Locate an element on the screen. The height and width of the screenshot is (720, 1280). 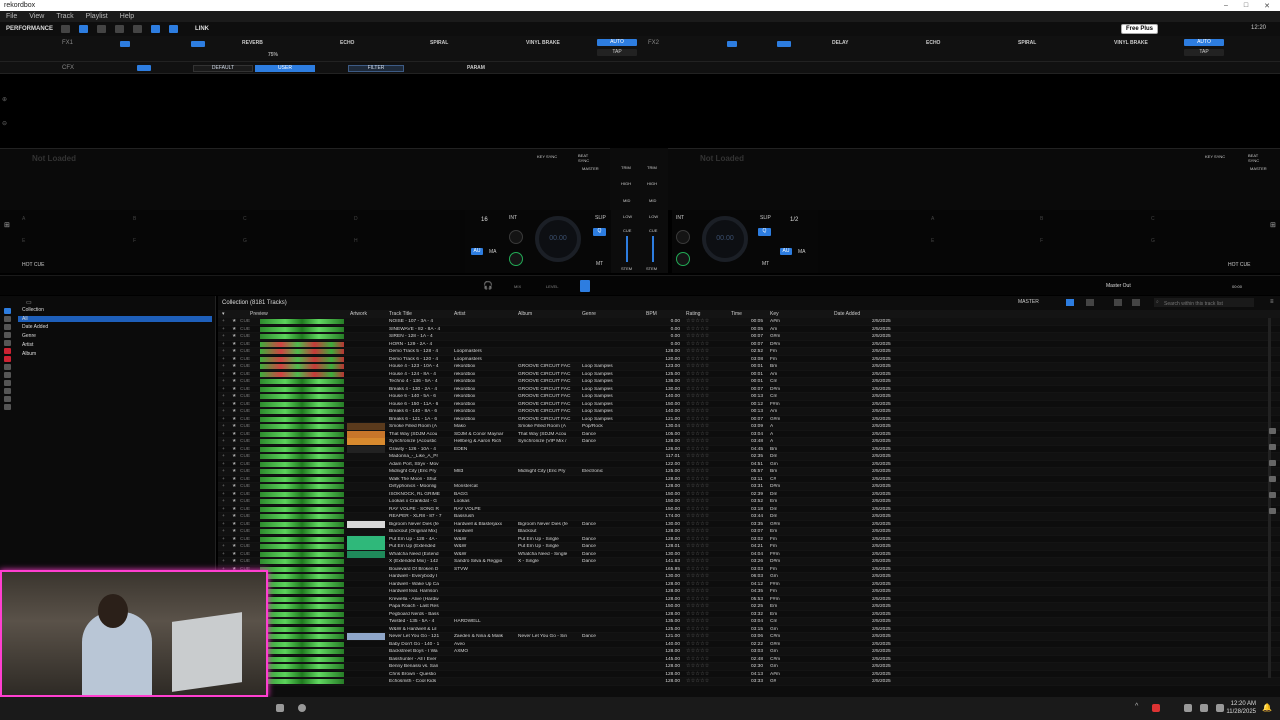
deck-2-beat-sync: BEAT SYNC is located at coordinates (1255, 158).